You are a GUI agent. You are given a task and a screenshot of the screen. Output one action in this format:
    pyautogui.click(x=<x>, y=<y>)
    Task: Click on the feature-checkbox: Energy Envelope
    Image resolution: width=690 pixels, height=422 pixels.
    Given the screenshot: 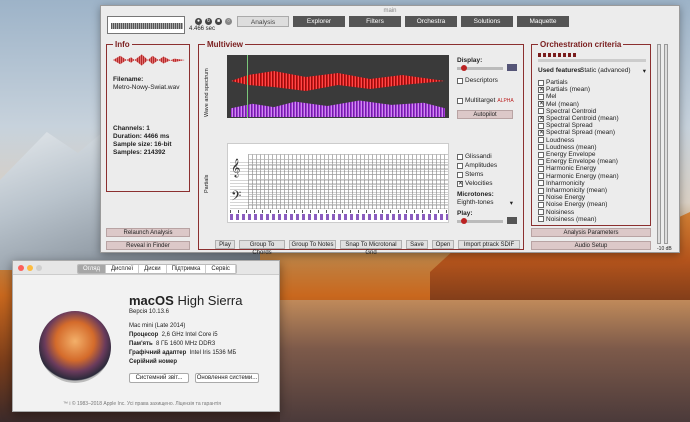 What is the action you would take?
    pyautogui.click(x=567, y=154)
    